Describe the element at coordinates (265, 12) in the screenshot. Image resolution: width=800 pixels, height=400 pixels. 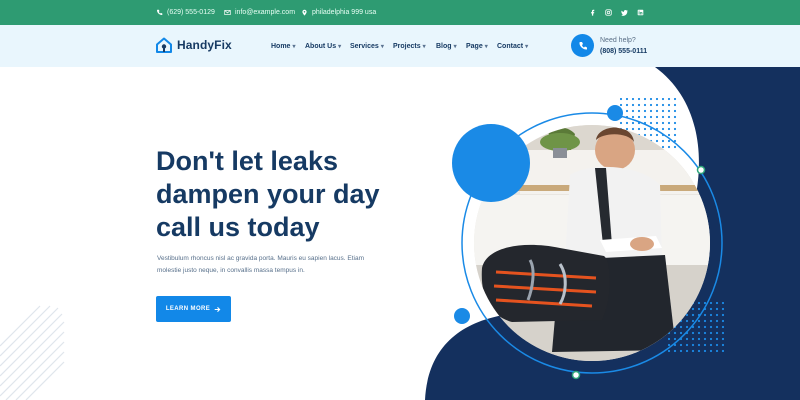
I see `topbar-email-text: info@example.com` at that location.